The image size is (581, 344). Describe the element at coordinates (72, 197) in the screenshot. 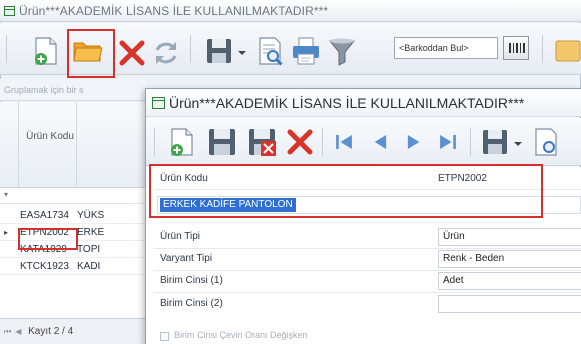

I see `filter-row: ▾` at that location.